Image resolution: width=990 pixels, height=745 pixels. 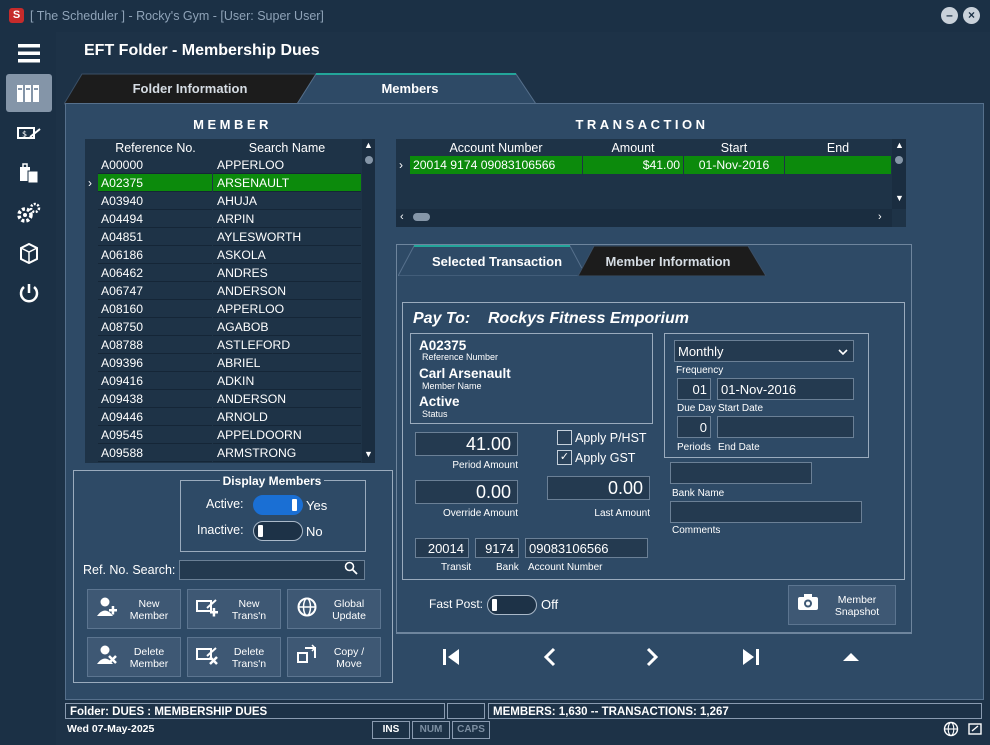 What do you see at coordinates (368, 301) in the screenshot?
I see `member-scrollbar: ▲ ▼` at bounding box center [368, 301].